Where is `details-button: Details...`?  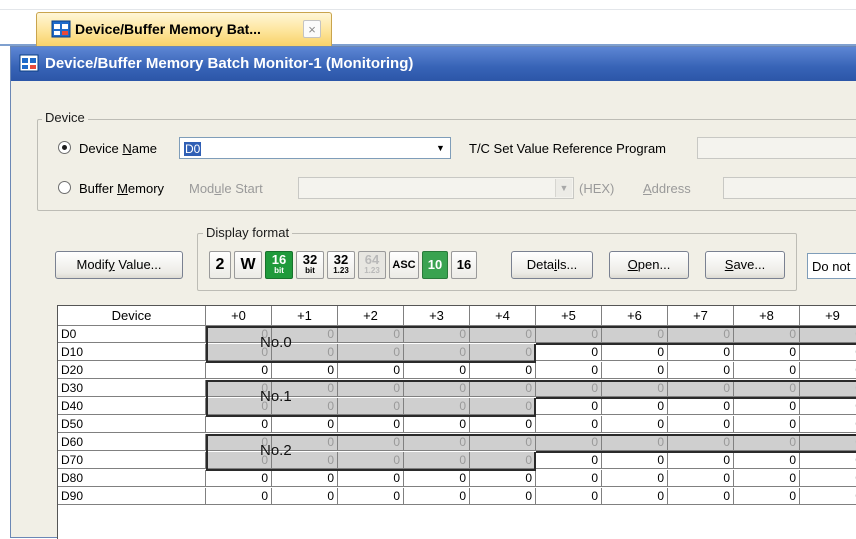
details-button: Details... is located at coordinates (552, 265).